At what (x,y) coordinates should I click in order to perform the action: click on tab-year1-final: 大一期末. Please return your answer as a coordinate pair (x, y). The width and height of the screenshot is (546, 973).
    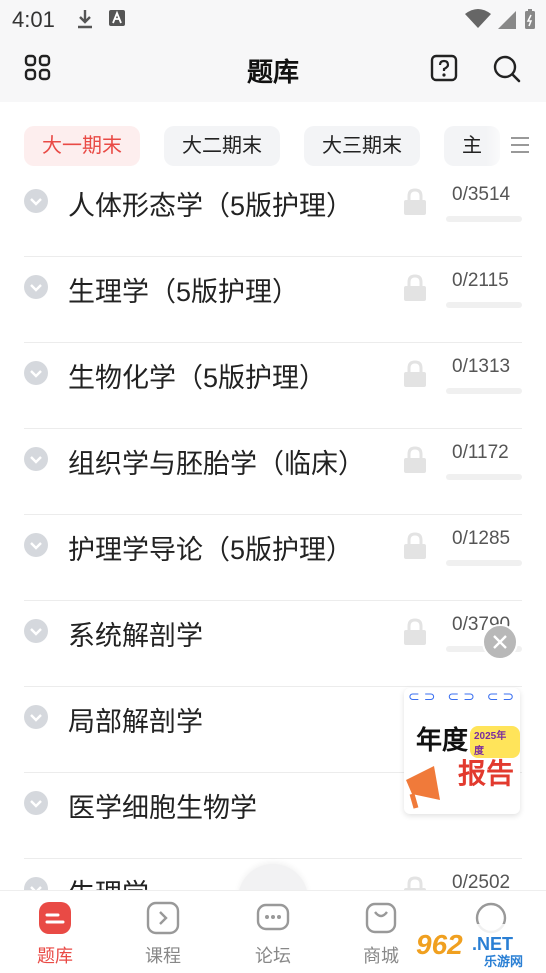
    Looking at the image, I should click on (82, 146).